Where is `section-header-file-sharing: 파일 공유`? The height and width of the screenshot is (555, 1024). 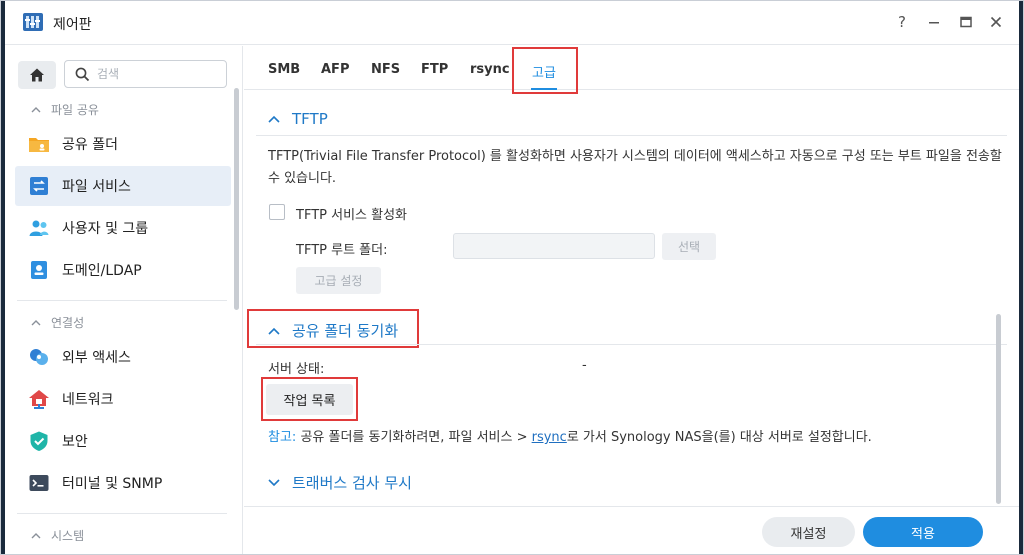 section-header-file-sharing: 파일 공유 is located at coordinates (65, 109).